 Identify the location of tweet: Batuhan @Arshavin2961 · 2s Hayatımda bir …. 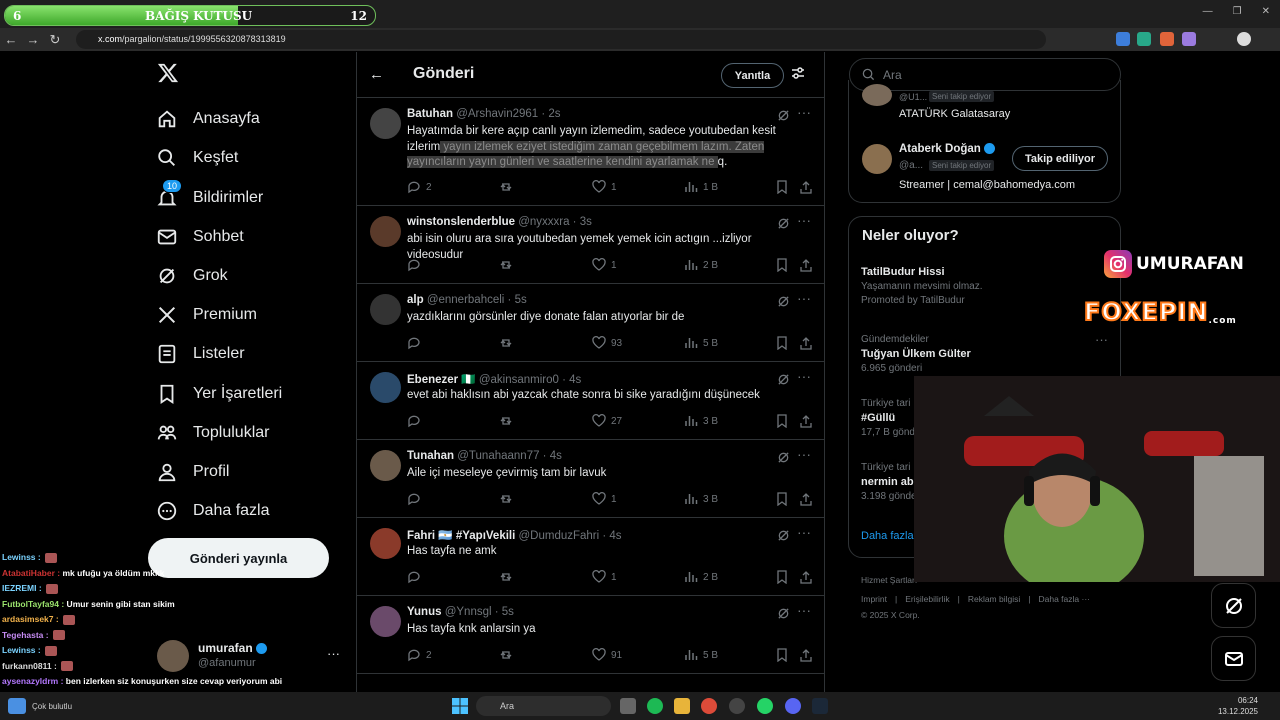
(590, 152).